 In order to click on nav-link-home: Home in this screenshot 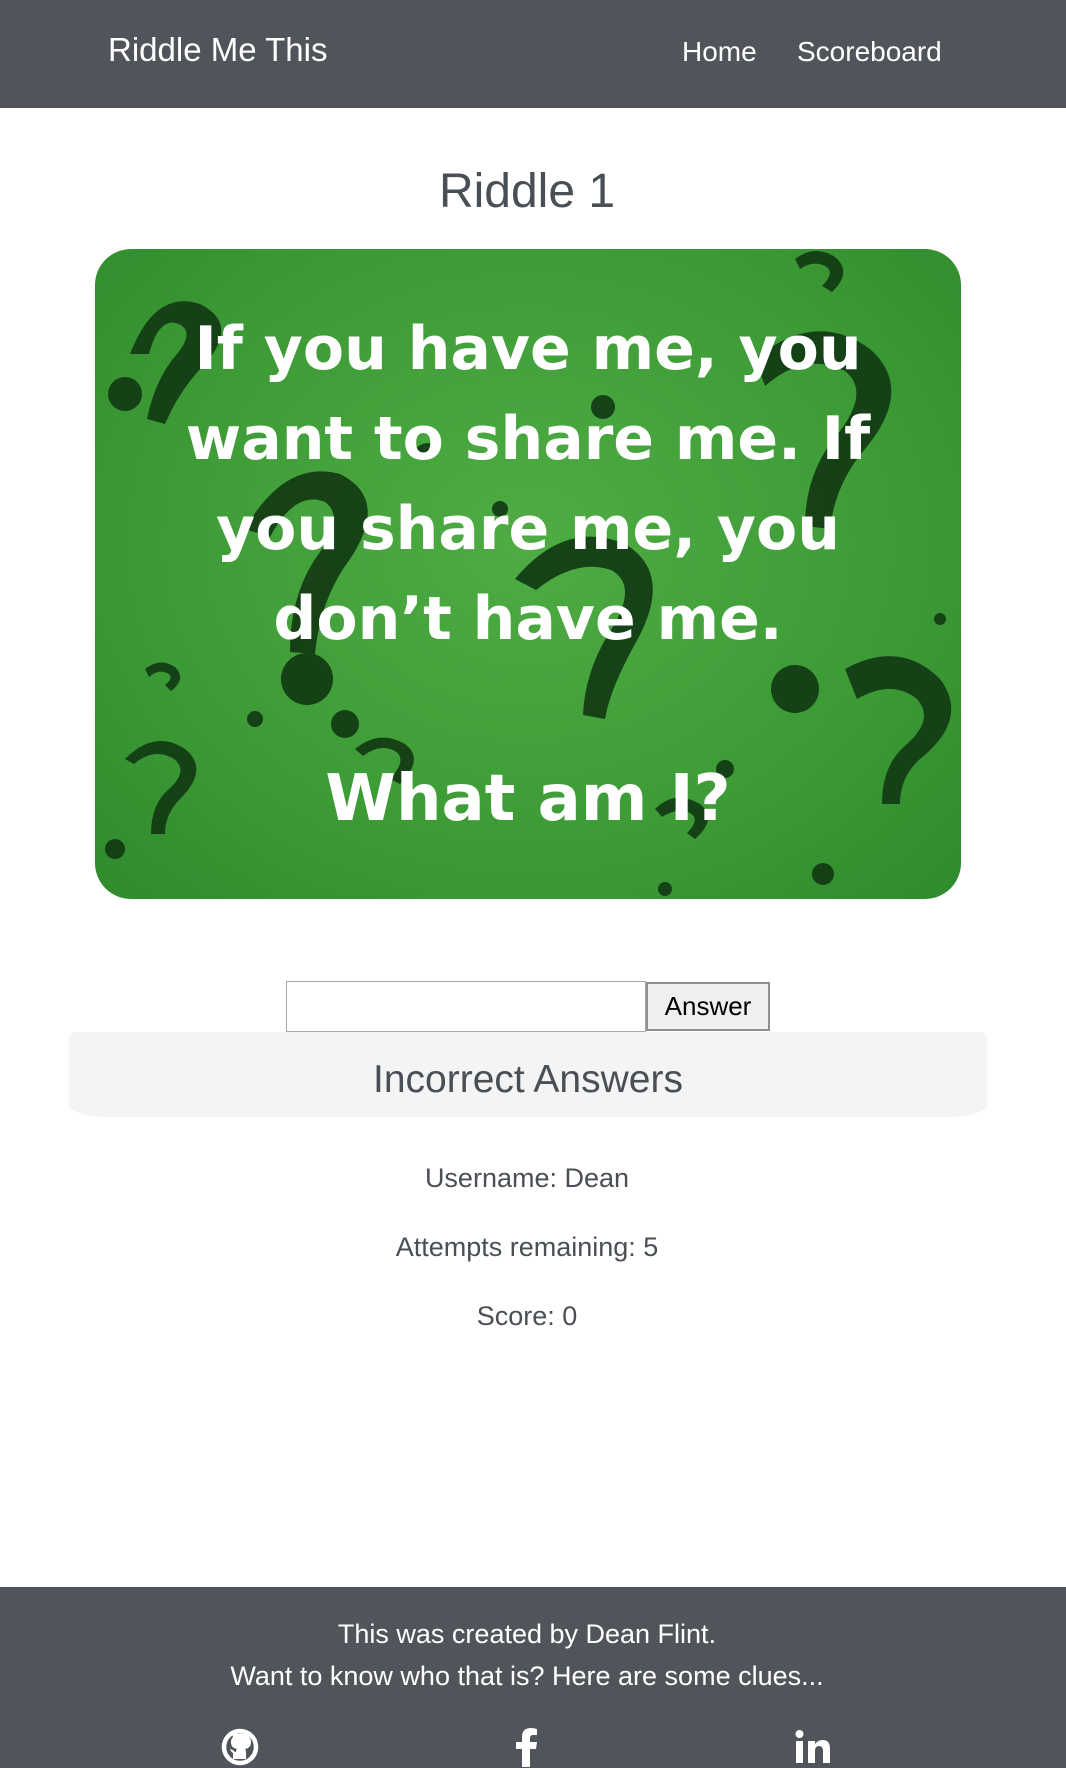, I will do `click(719, 52)`.